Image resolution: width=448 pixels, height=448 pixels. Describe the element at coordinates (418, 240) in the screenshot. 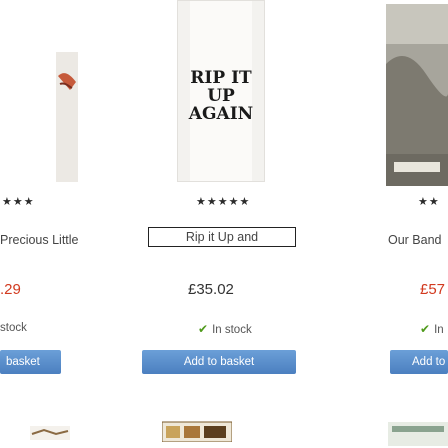

I see `product-title-3: Our Band` at that location.